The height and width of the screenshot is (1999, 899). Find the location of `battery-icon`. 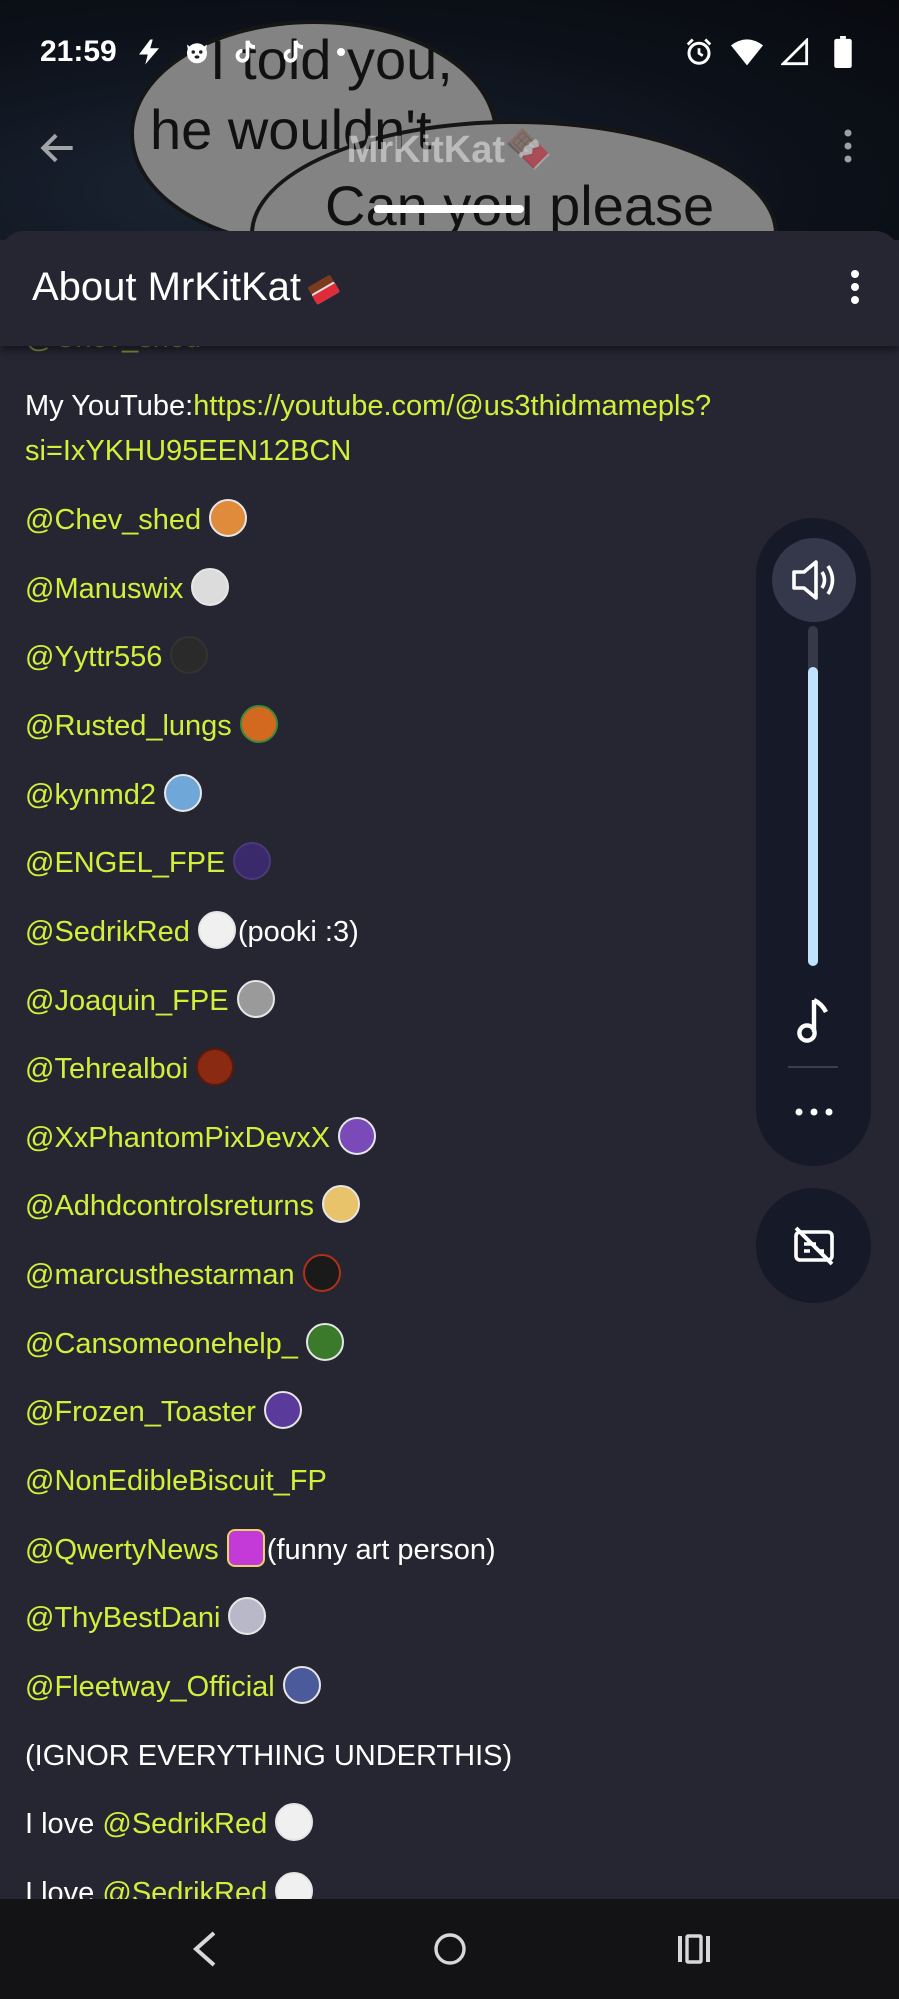

battery-icon is located at coordinates (843, 52).